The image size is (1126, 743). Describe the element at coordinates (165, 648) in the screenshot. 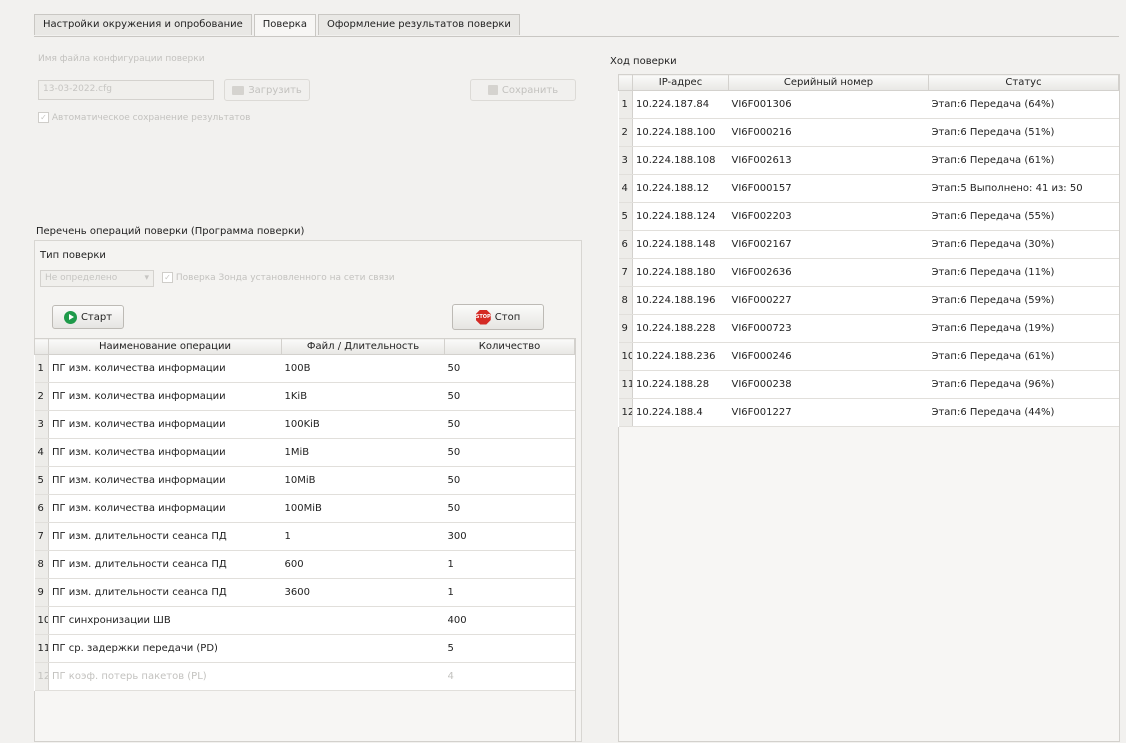

I see `operation-name-cell: ПГ ср. задержки передачи (PD)` at that location.